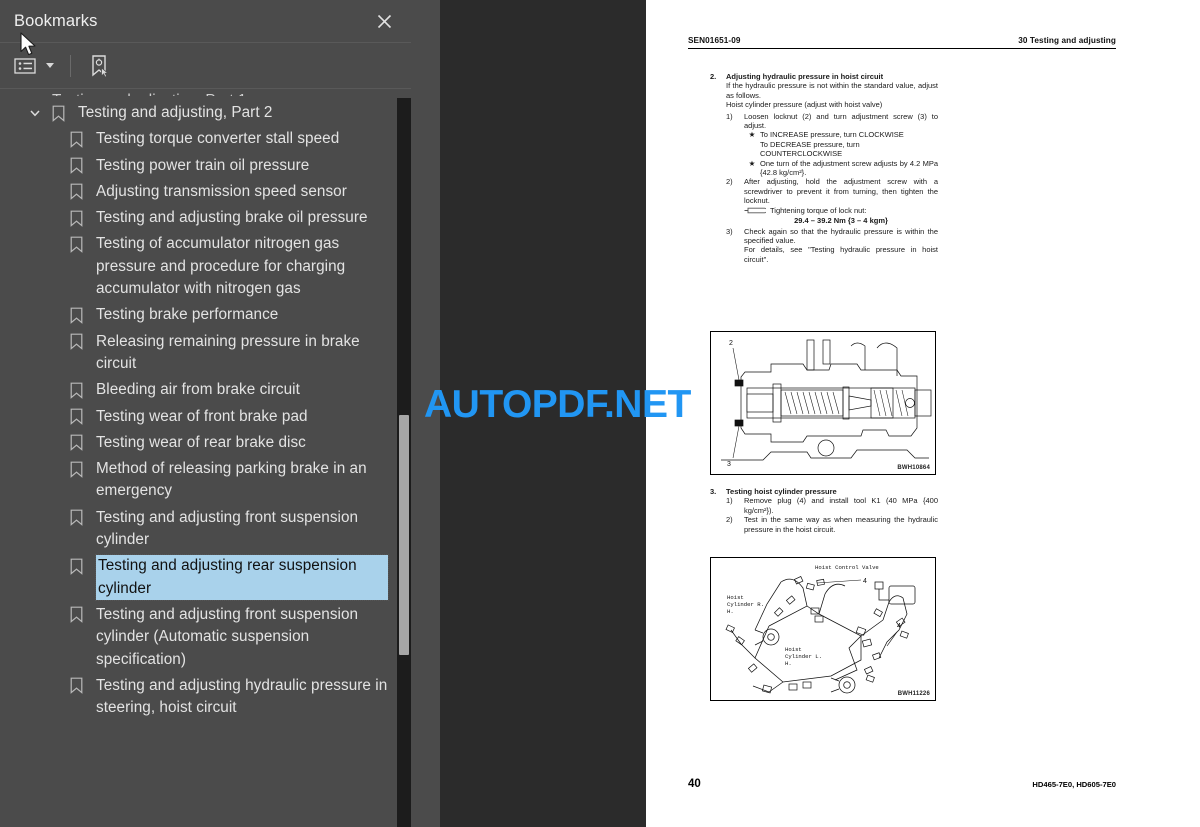 This screenshot has width=1200, height=827. Describe the element at coordinates (205, 66) in the screenshot. I see `bookmarks-toolbar` at that location.